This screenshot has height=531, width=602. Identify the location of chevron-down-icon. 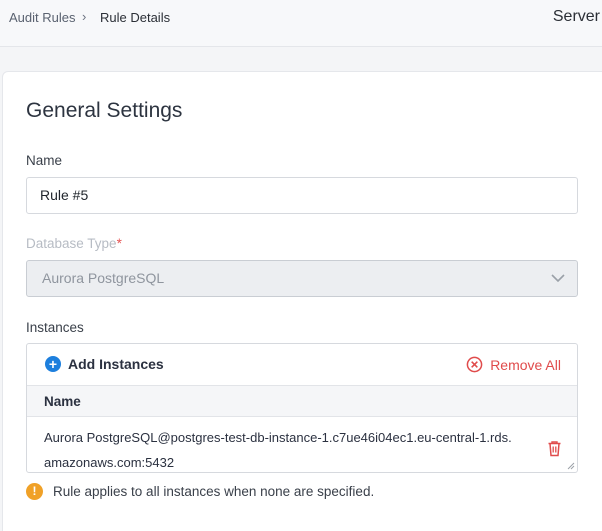
(558, 278).